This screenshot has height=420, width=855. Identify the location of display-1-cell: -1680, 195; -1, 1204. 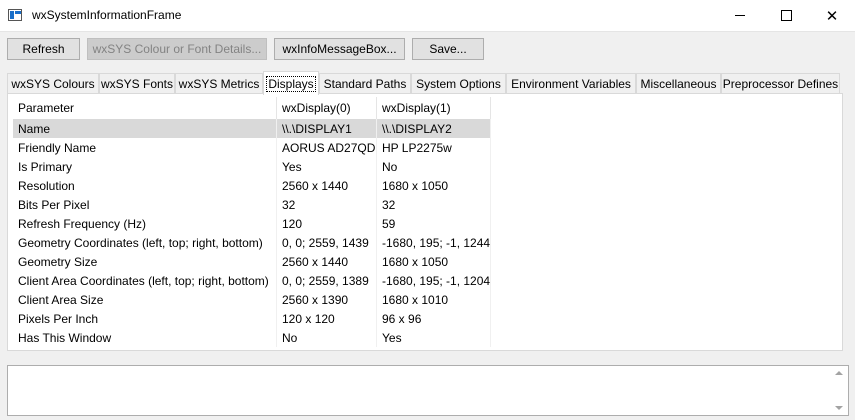
(434, 280).